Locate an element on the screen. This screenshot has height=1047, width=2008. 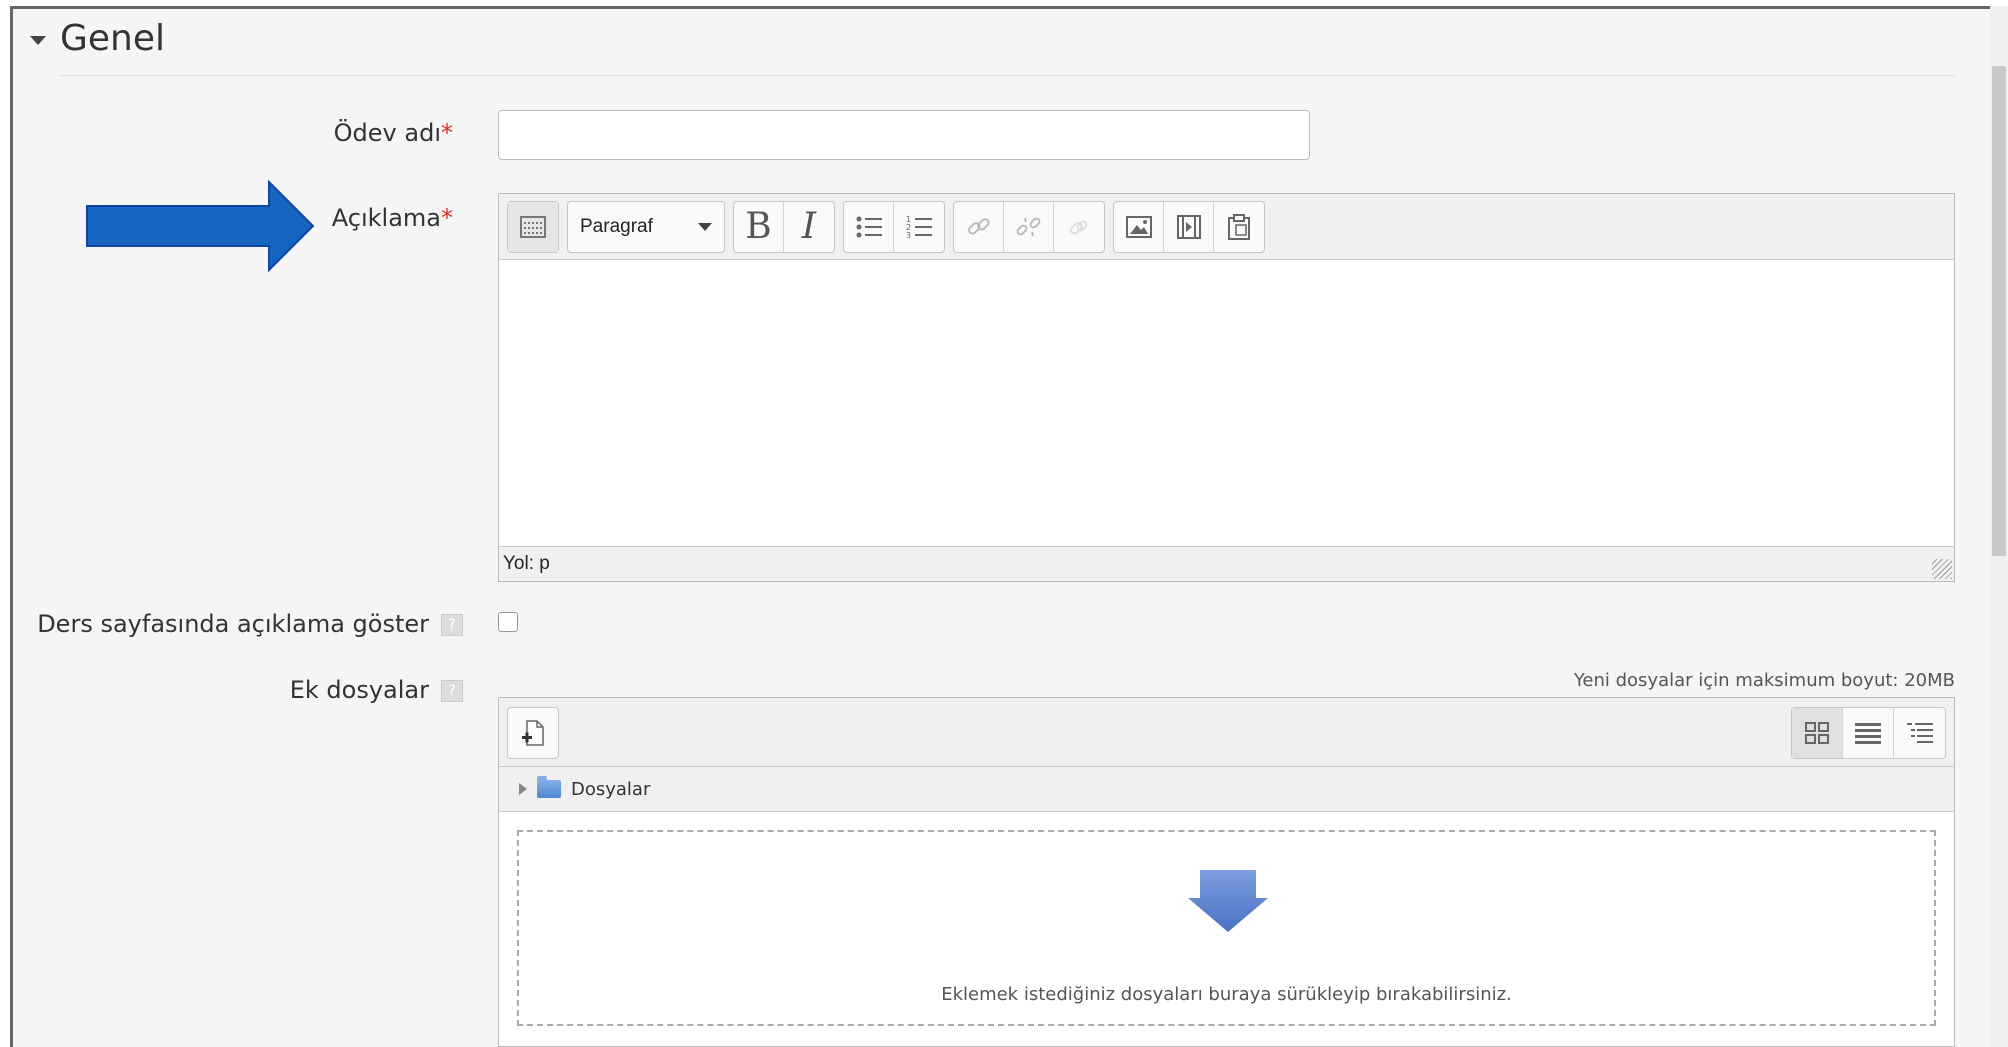
numbered-list-icon: 123 is located at coordinates (919, 227).